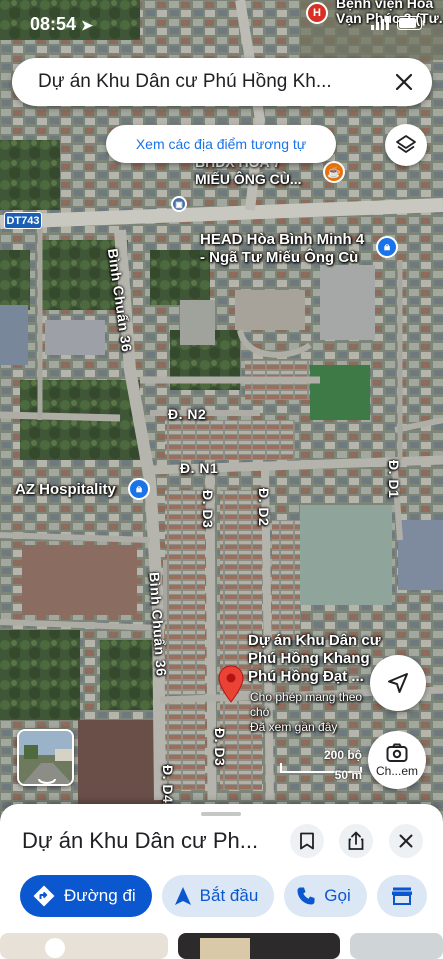 The image size is (443, 959). Describe the element at coordinates (187, 414) in the screenshot. I see `road-label-n2: Đ. N2` at that location.